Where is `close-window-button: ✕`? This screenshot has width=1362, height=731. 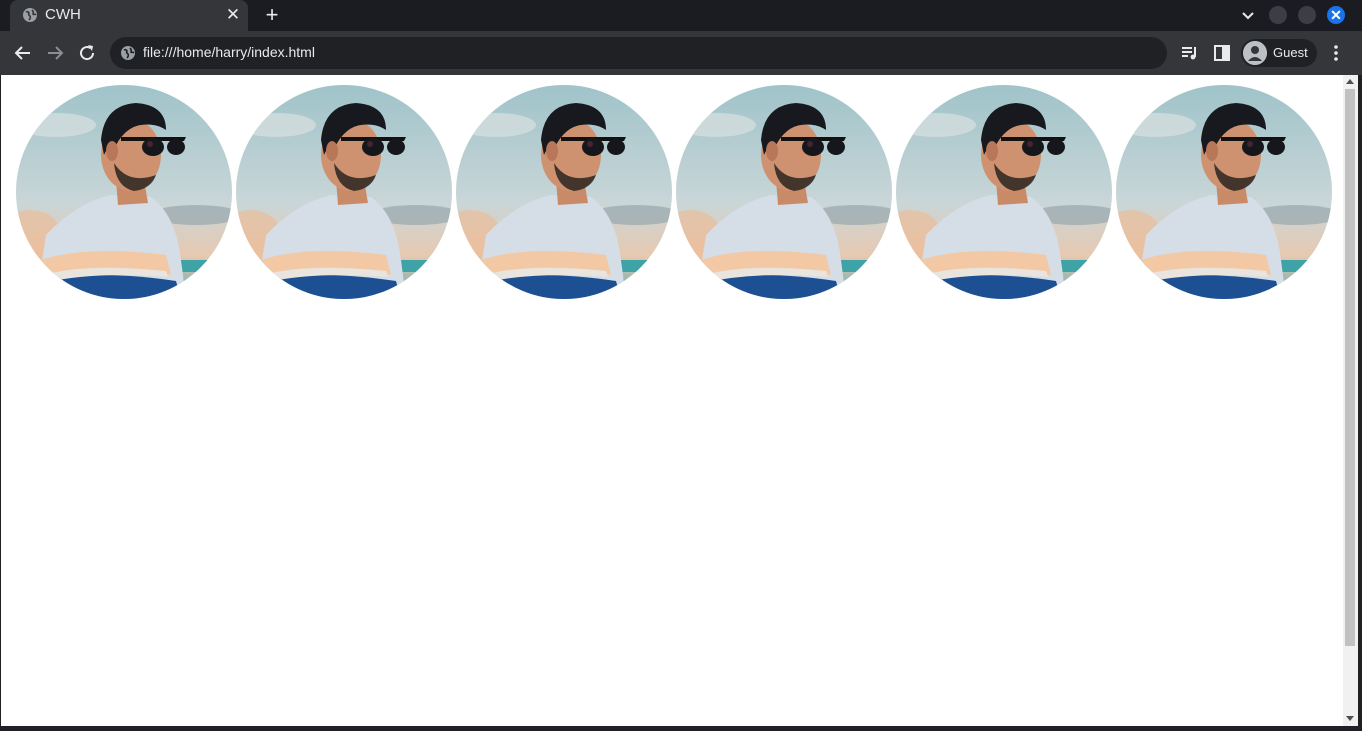
close-window-button: ✕ is located at coordinates (1336, 15).